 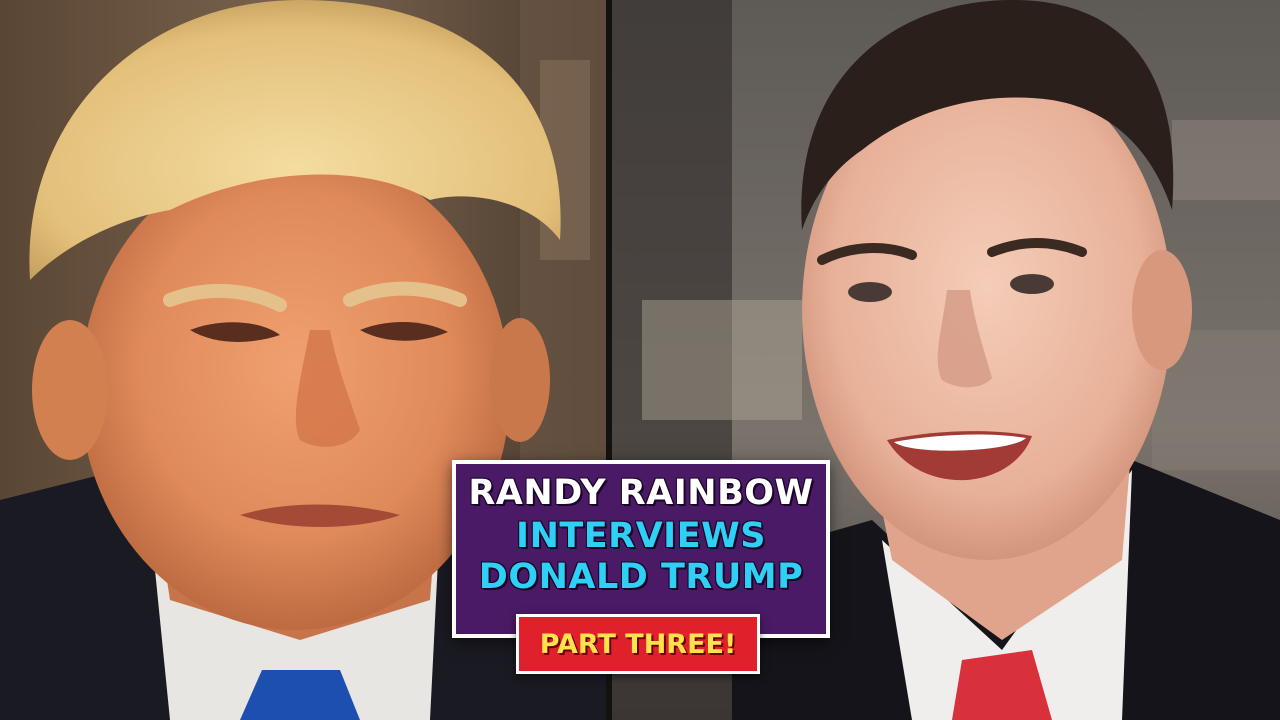 What do you see at coordinates (641, 493) in the screenshot?
I see `title-line-host: RANDY RAINBOW` at bounding box center [641, 493].